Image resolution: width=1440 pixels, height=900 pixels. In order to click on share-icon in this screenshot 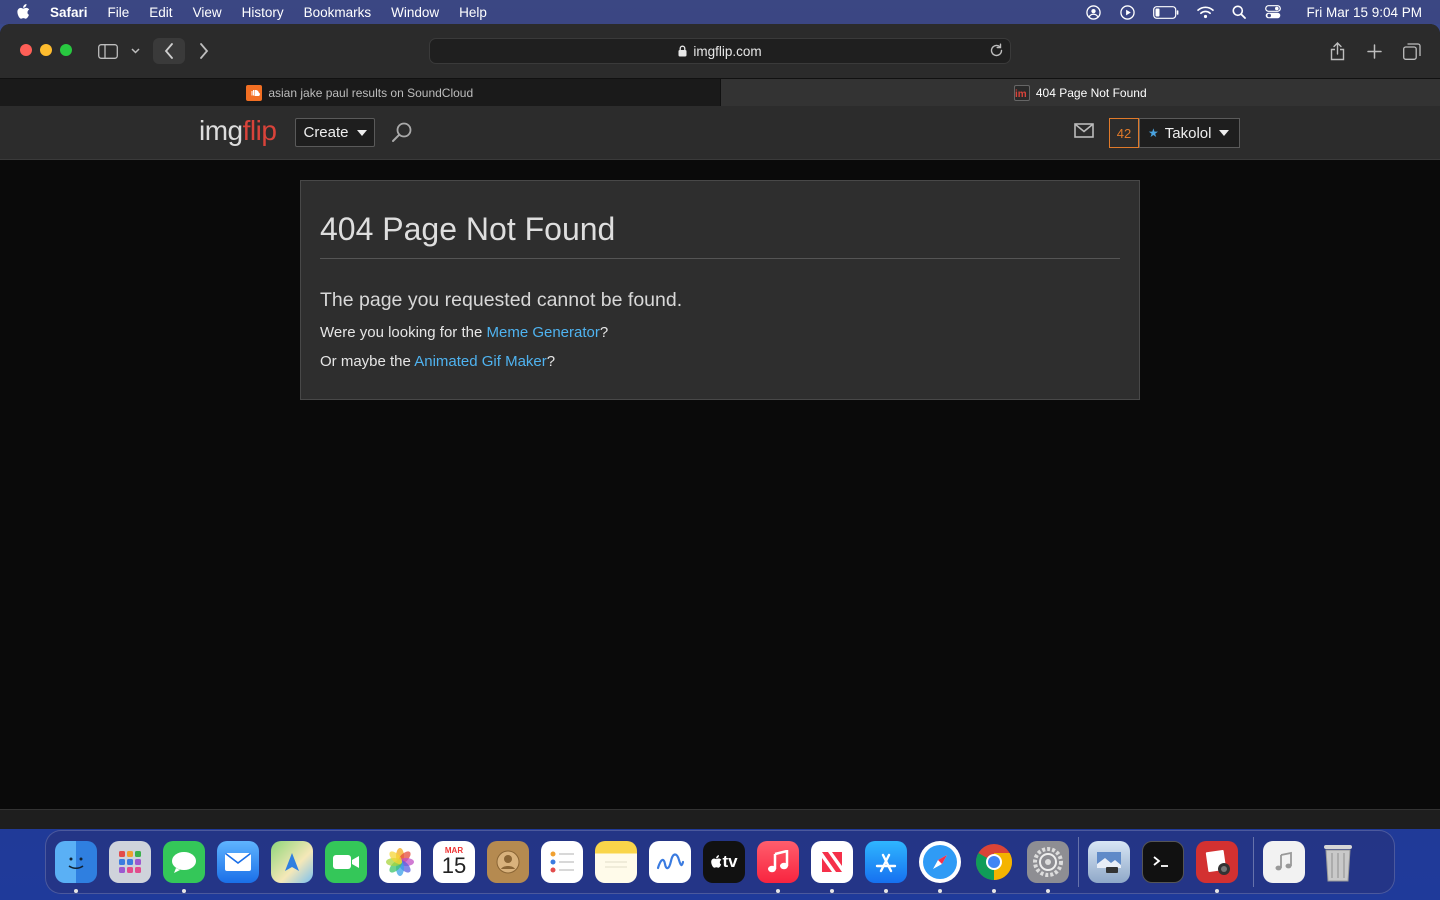, I will do `click(1337, 51)`.